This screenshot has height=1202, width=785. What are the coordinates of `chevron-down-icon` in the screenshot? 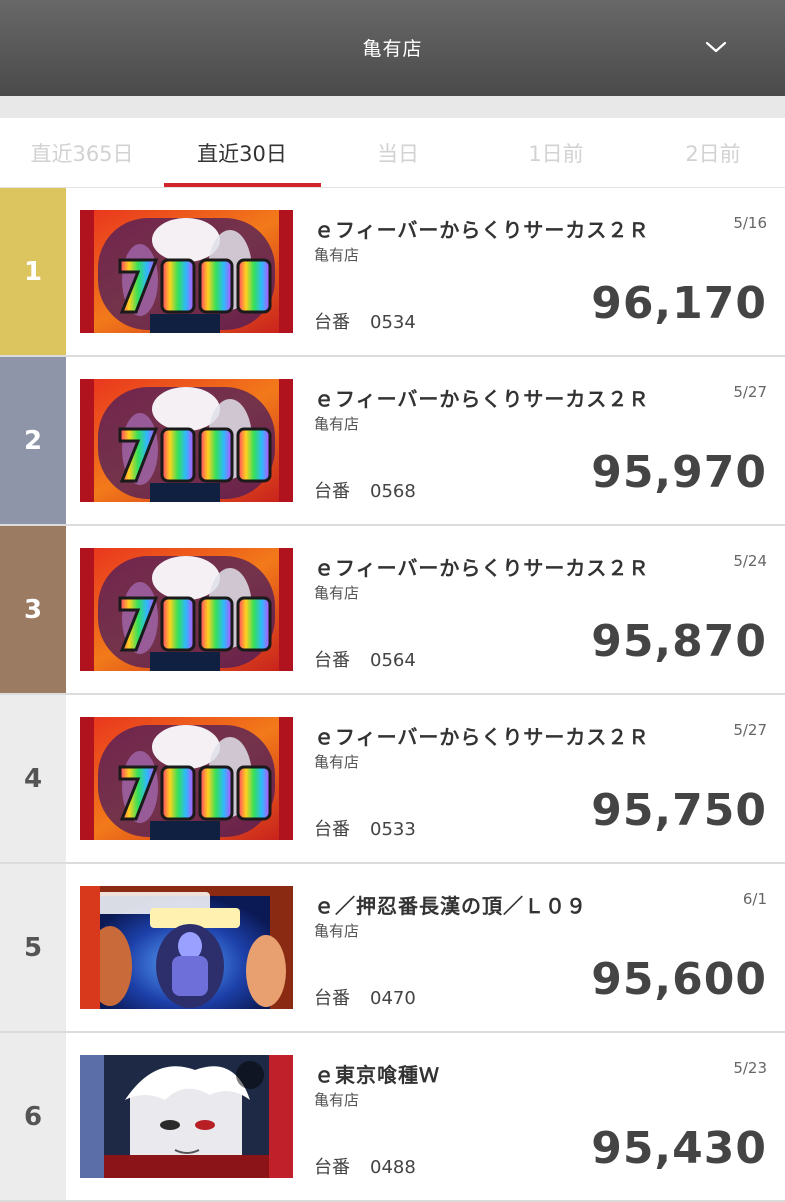 It's located at (716, 47).